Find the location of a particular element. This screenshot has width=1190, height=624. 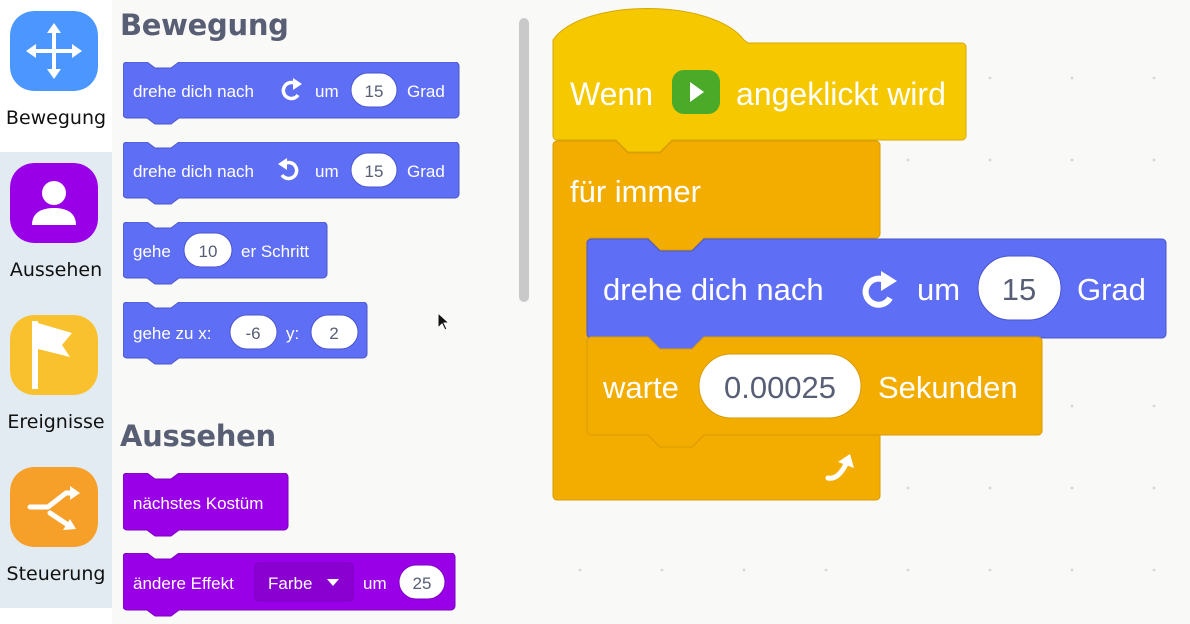

shuffle-icon is located at coordinates (54, 507).